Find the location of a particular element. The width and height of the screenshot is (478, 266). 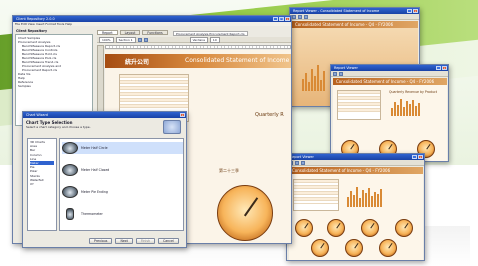

chart-wizard-icon is located at coordinates (172, 127).